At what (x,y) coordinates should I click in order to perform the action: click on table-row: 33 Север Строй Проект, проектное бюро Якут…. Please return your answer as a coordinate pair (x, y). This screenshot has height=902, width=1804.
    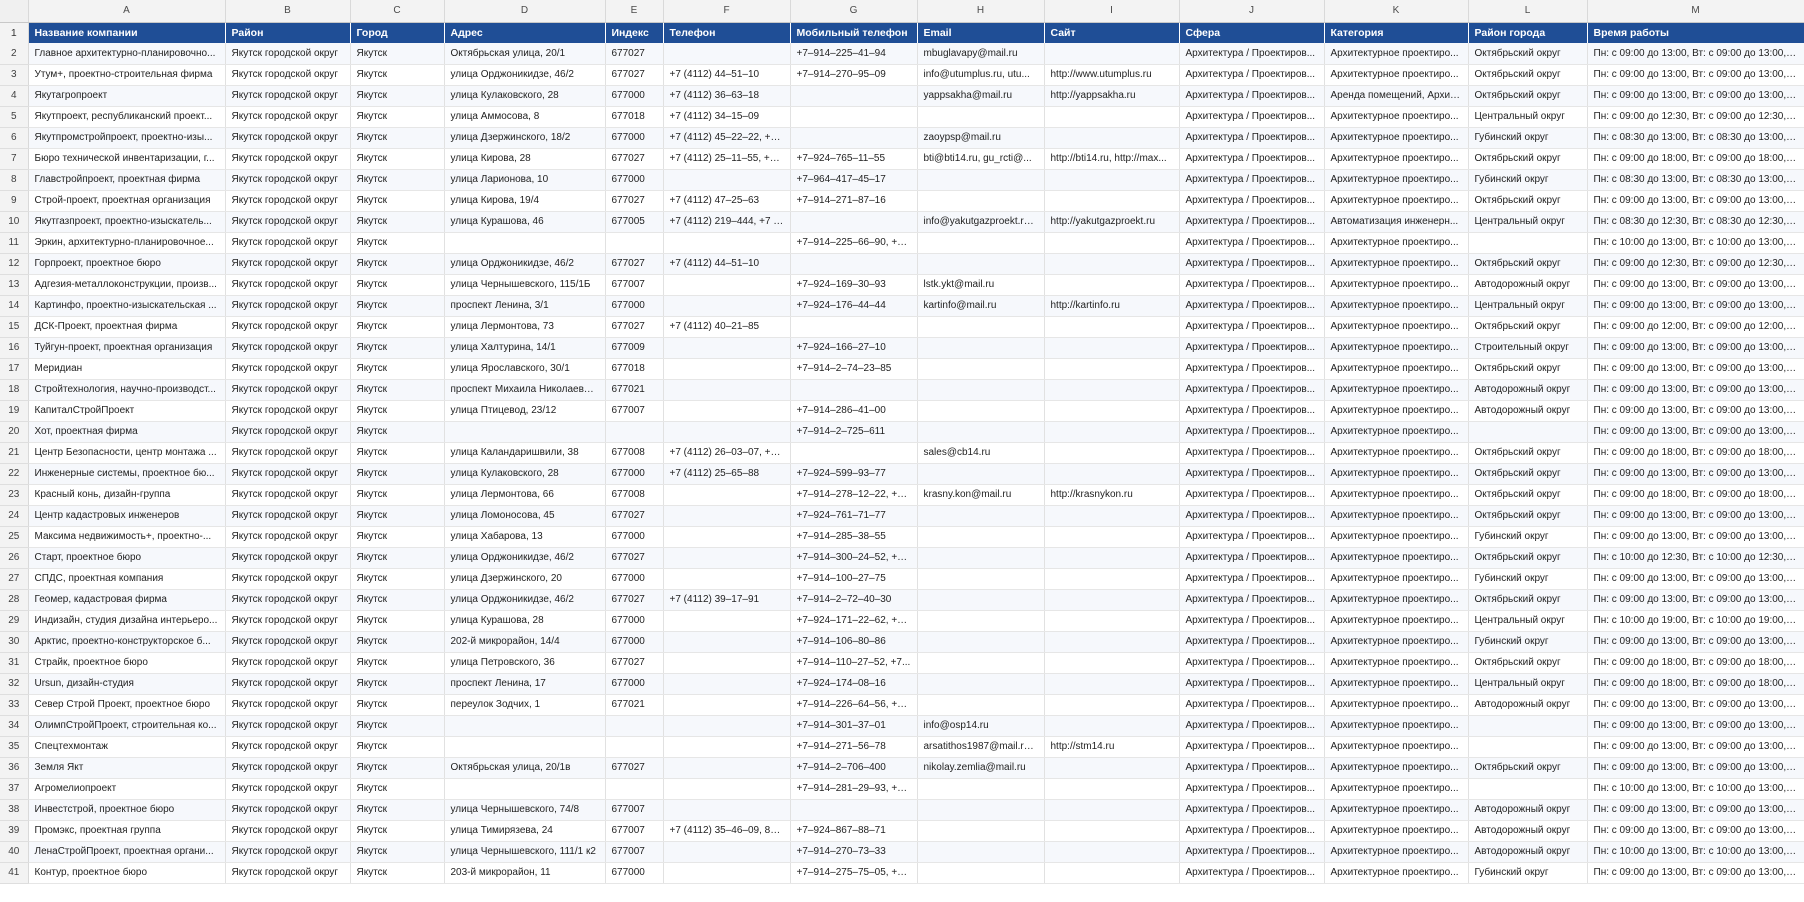
    Looking at the image, I should click on (902, 705).